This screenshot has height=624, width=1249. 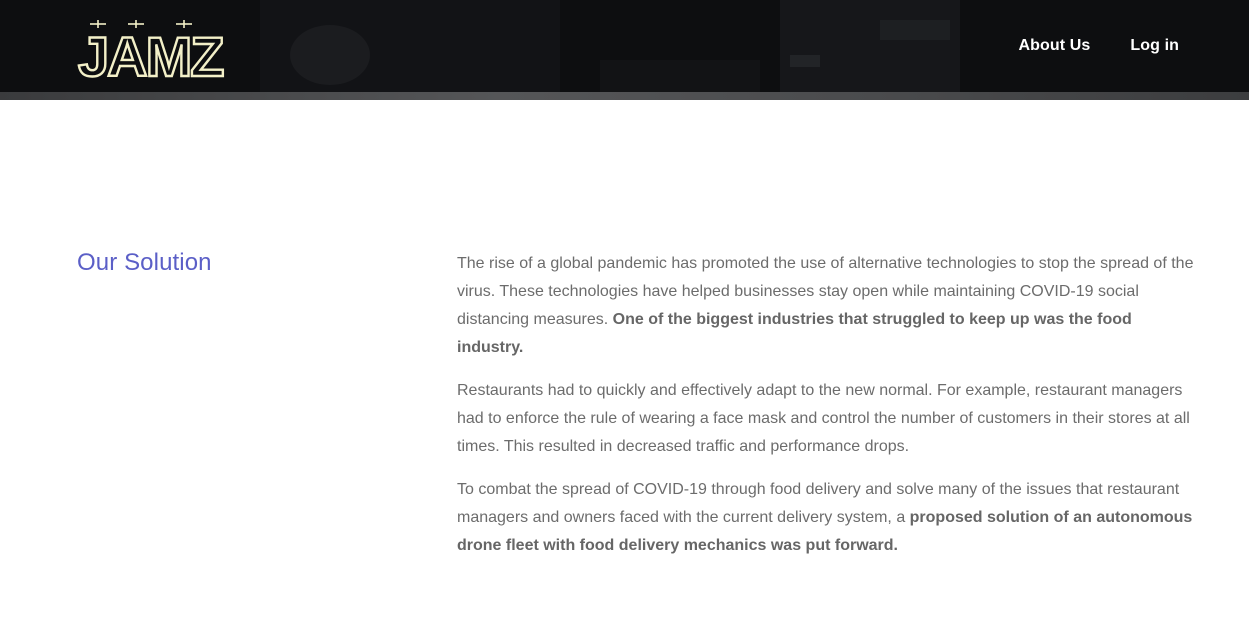 I want to click on main-nav: About Us Log in, so click(x=1099, y=46).